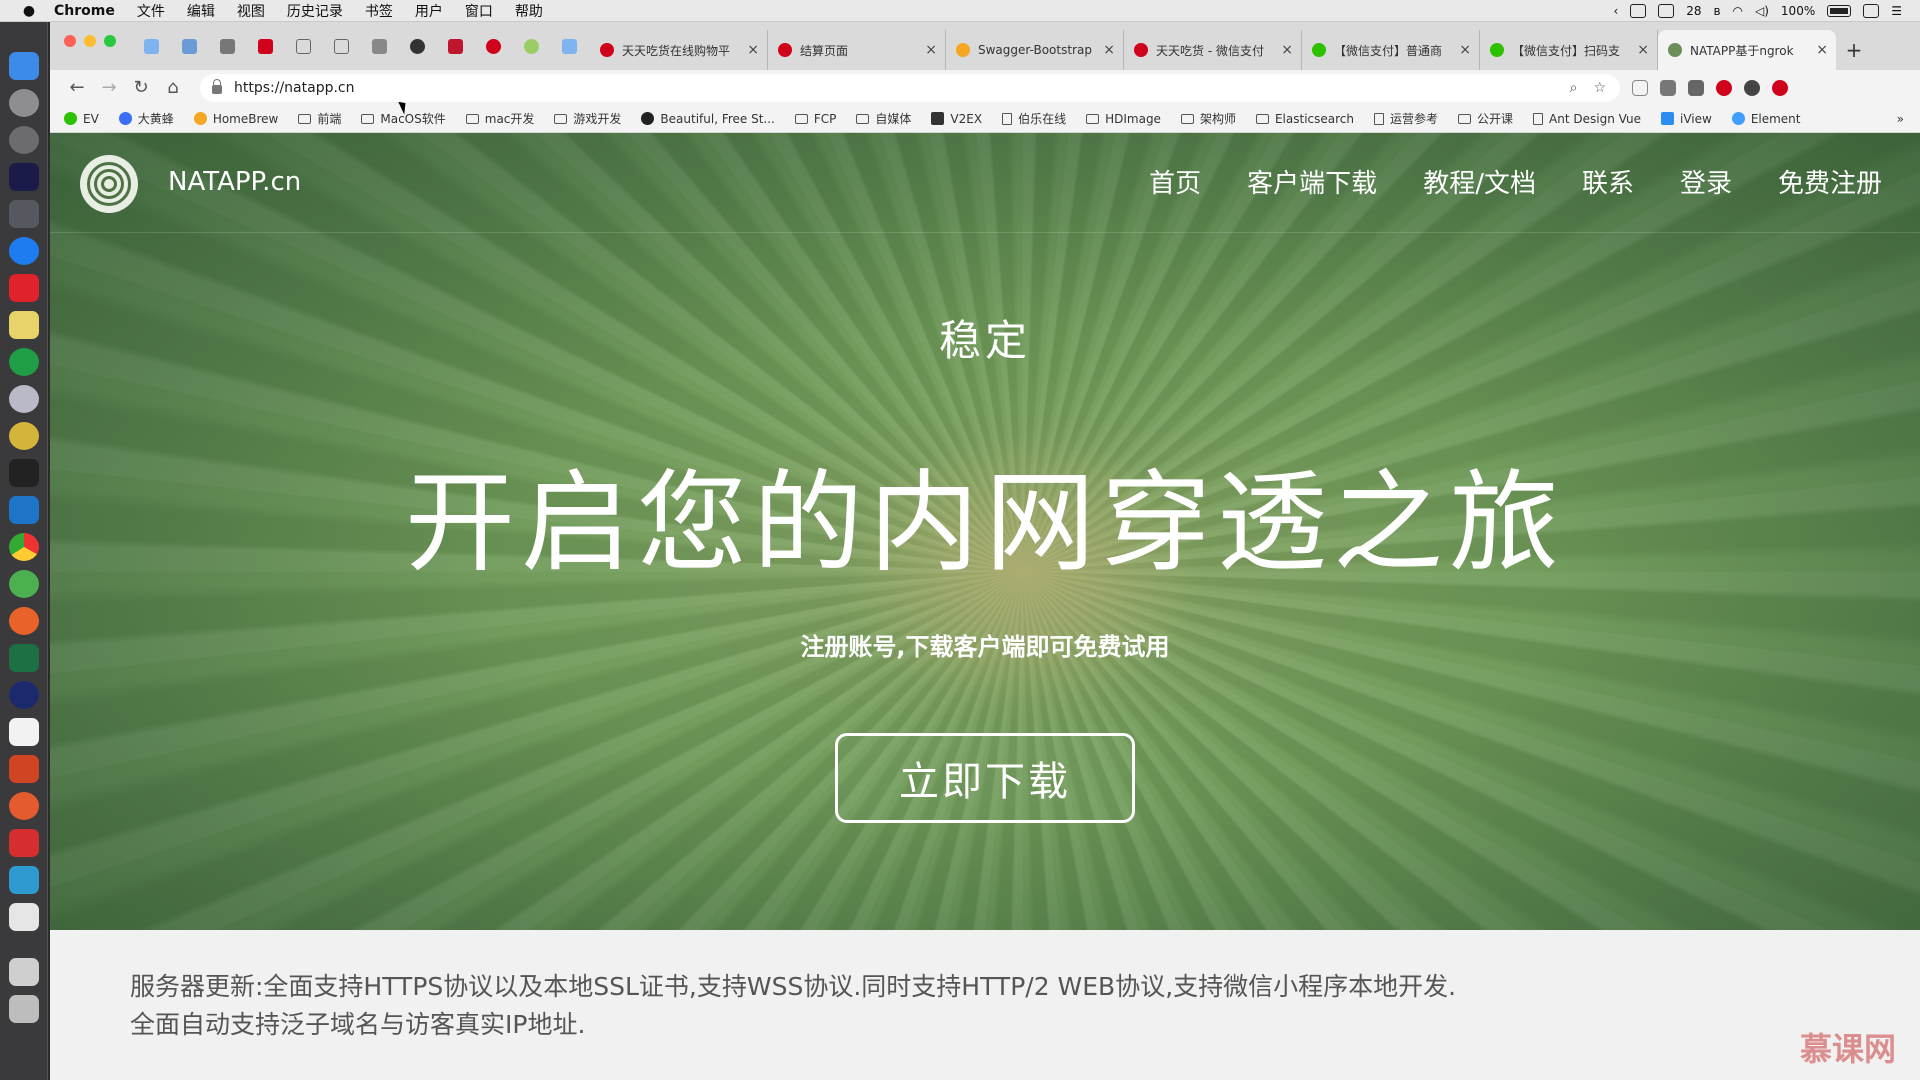 This screenshot has height=1080, width=1920. I want to click on app-store-icon, so click(23, 251).